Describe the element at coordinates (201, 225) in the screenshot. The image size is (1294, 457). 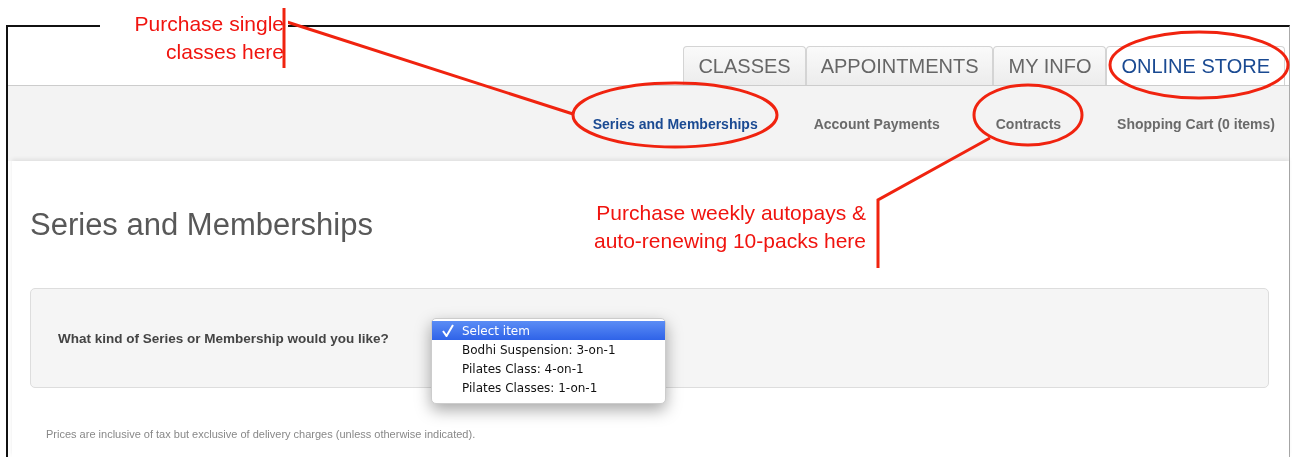
I see `page-heading: Series and Memberships` at that location.